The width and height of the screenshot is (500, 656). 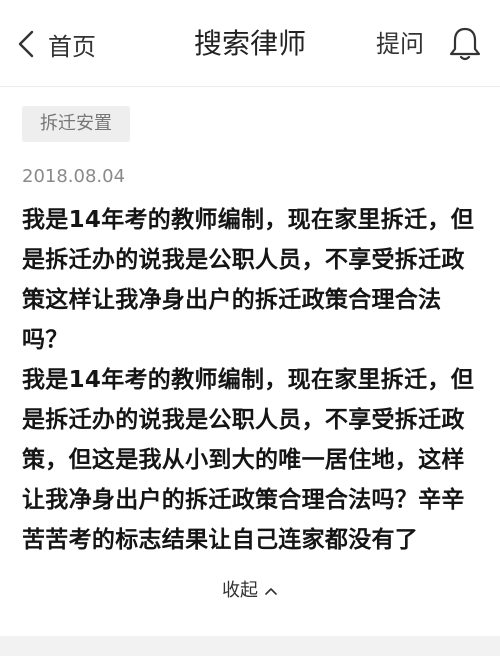 What do you see at coordinates (271, 591) in the screenshot?
I see `chevron-up-icon` at bounding box center [271, 591].